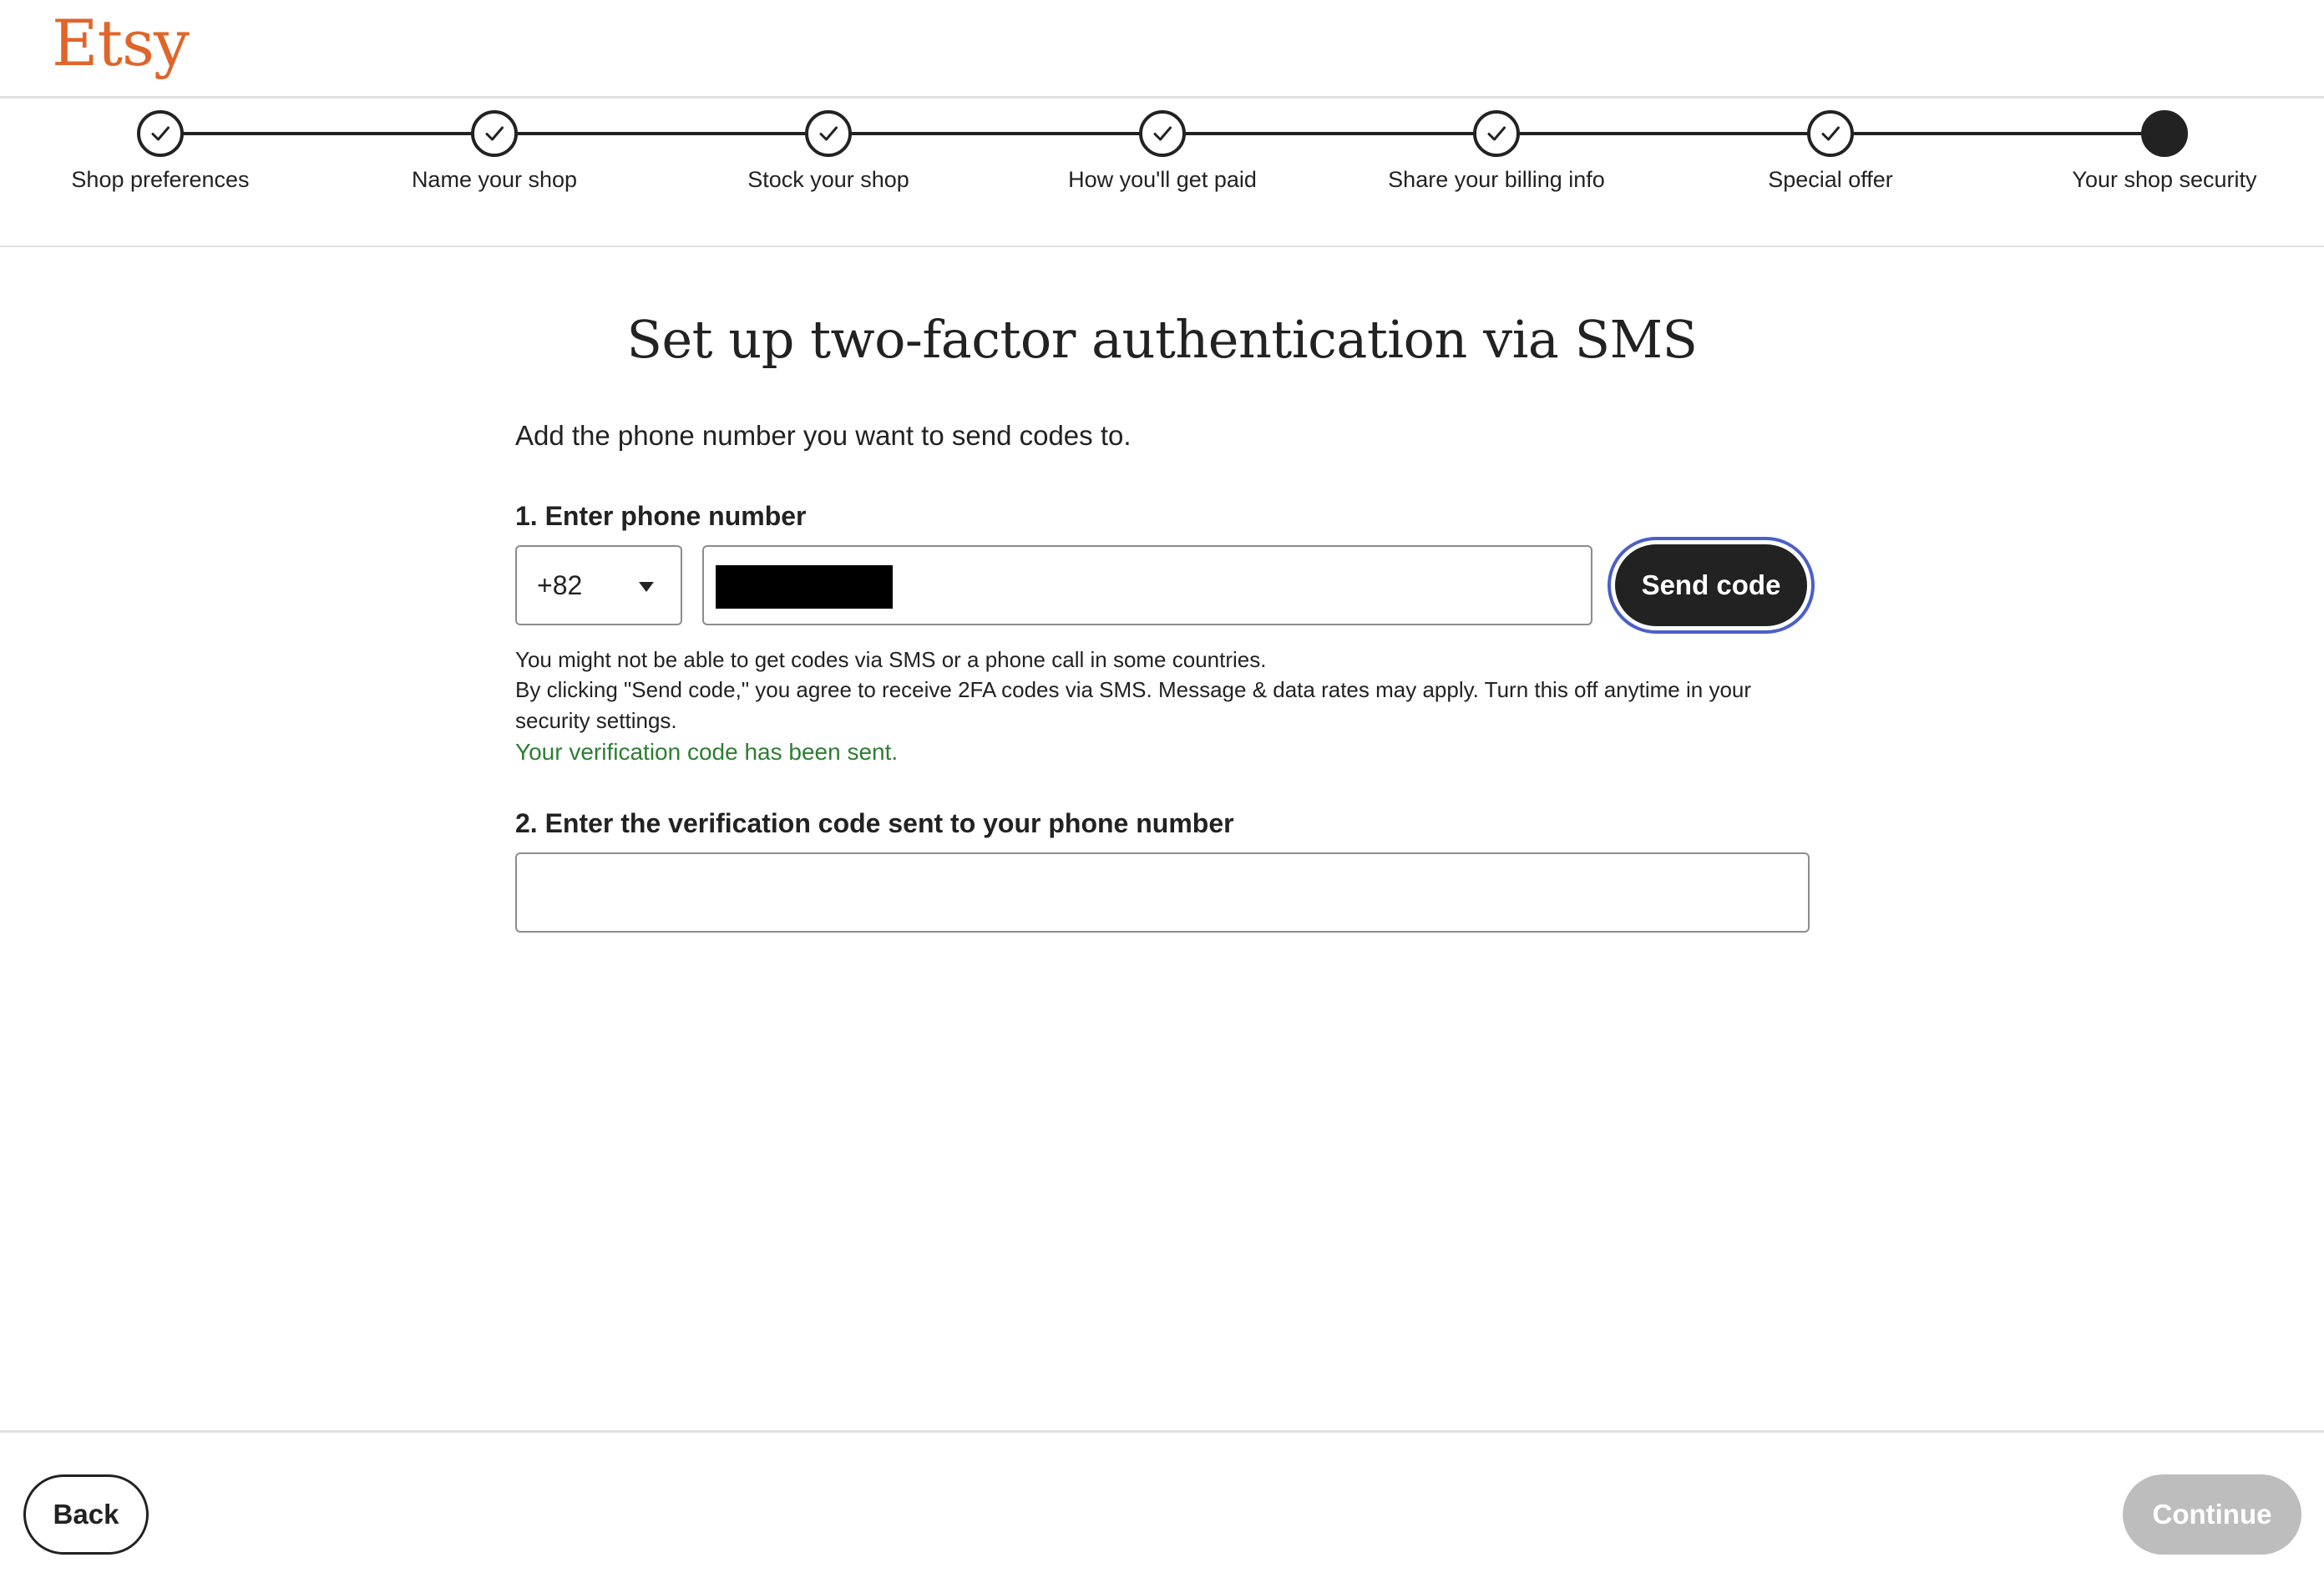 This screenshot has height=1593, width=2324. Describe the element at coordinates (1496, 179) in the screenshot. I see `step-label: Share your billing info` at that location.